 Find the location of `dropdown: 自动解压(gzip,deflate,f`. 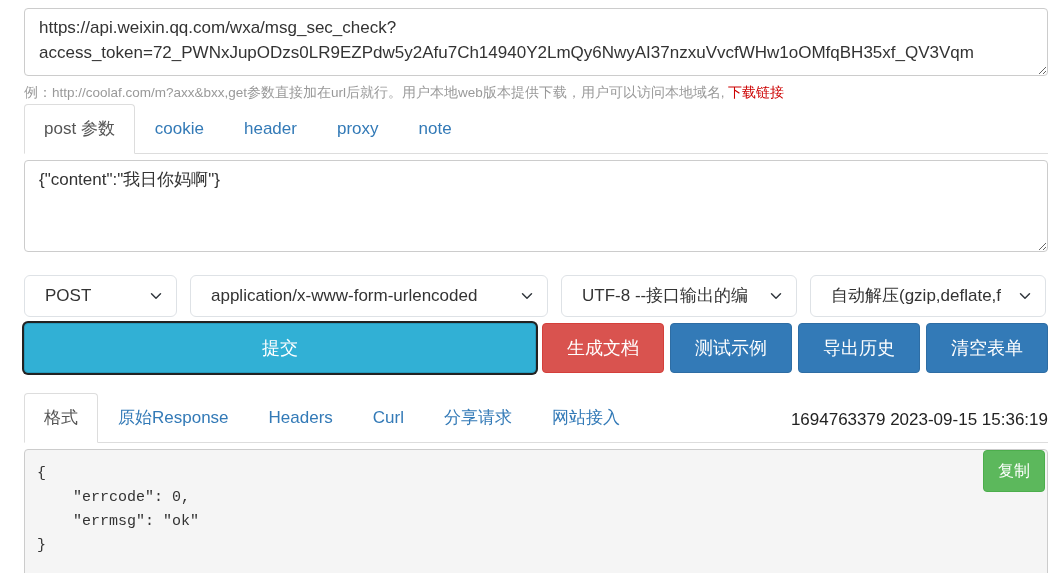

dropdown: 自动解压(gzip,deflate,f is located at coordinates (928, 296).